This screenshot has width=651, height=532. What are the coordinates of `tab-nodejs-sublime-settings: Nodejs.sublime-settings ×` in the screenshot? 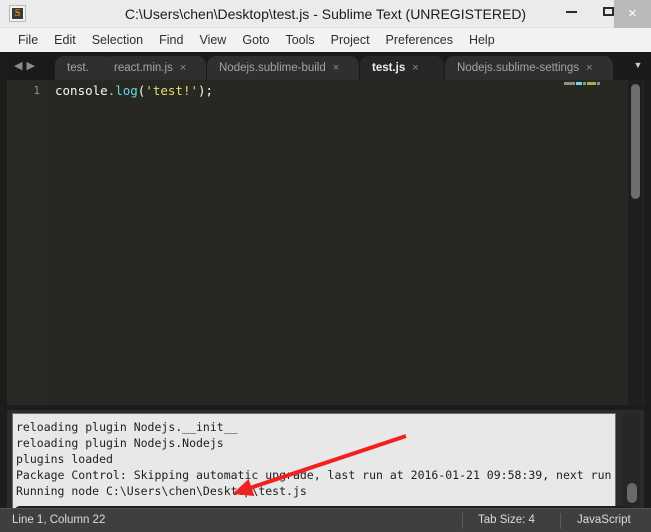 It's located at (529, 68).